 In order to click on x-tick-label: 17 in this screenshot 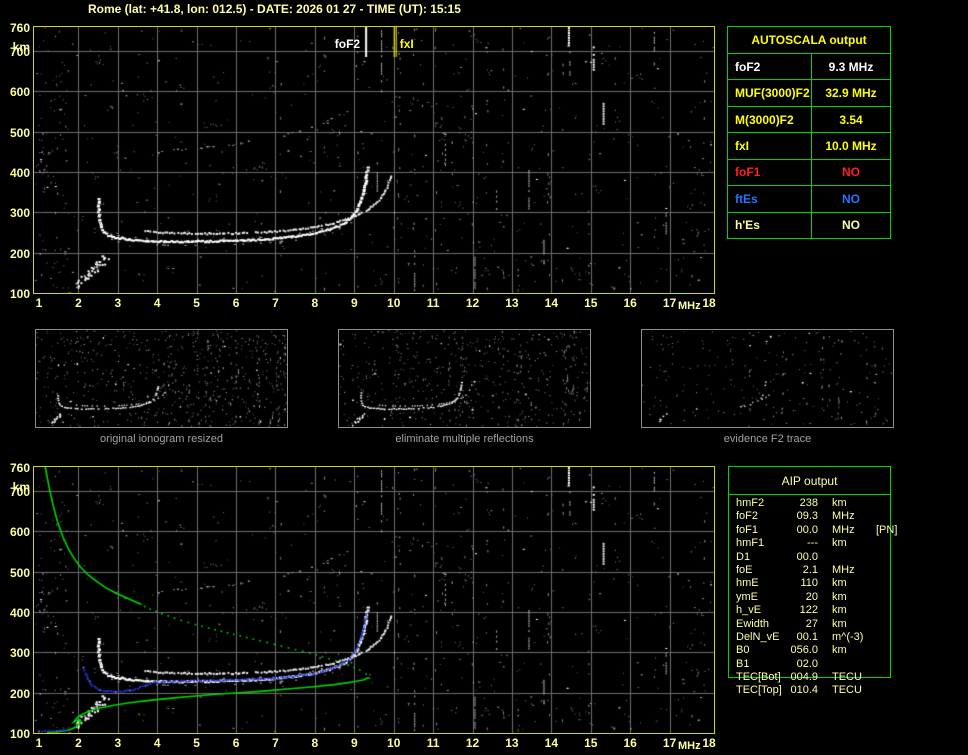, I will do `click(669, 303)`.